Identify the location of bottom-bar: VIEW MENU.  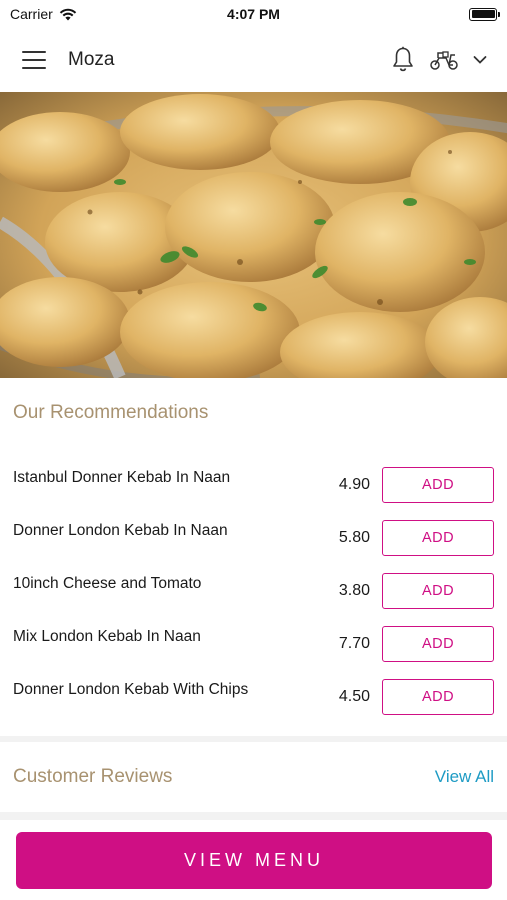
(253, 860).